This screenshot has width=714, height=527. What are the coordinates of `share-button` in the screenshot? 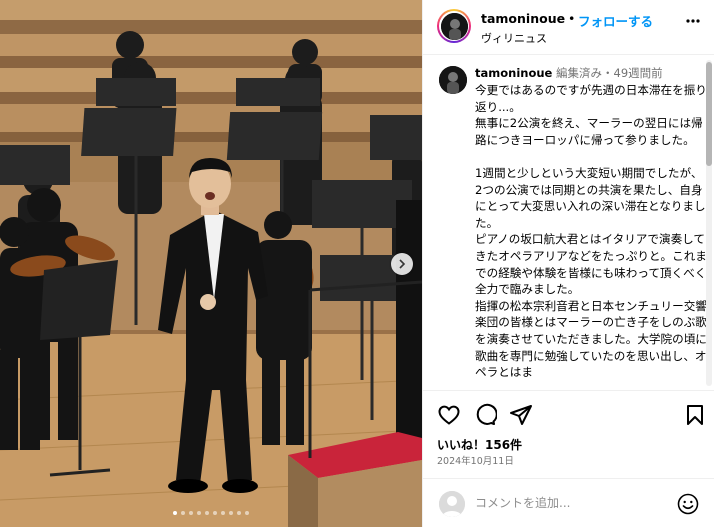 It's located at (521, 415).